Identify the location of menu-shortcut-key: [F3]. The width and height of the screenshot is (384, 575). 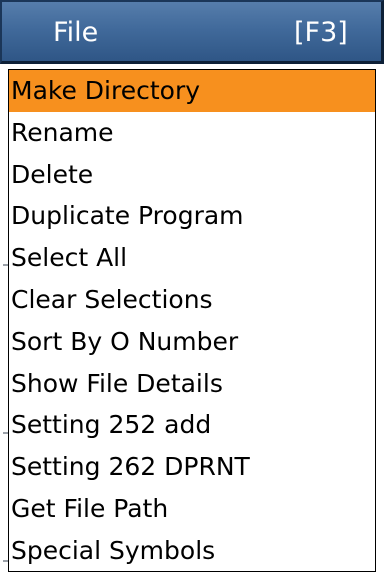
(321, 32).